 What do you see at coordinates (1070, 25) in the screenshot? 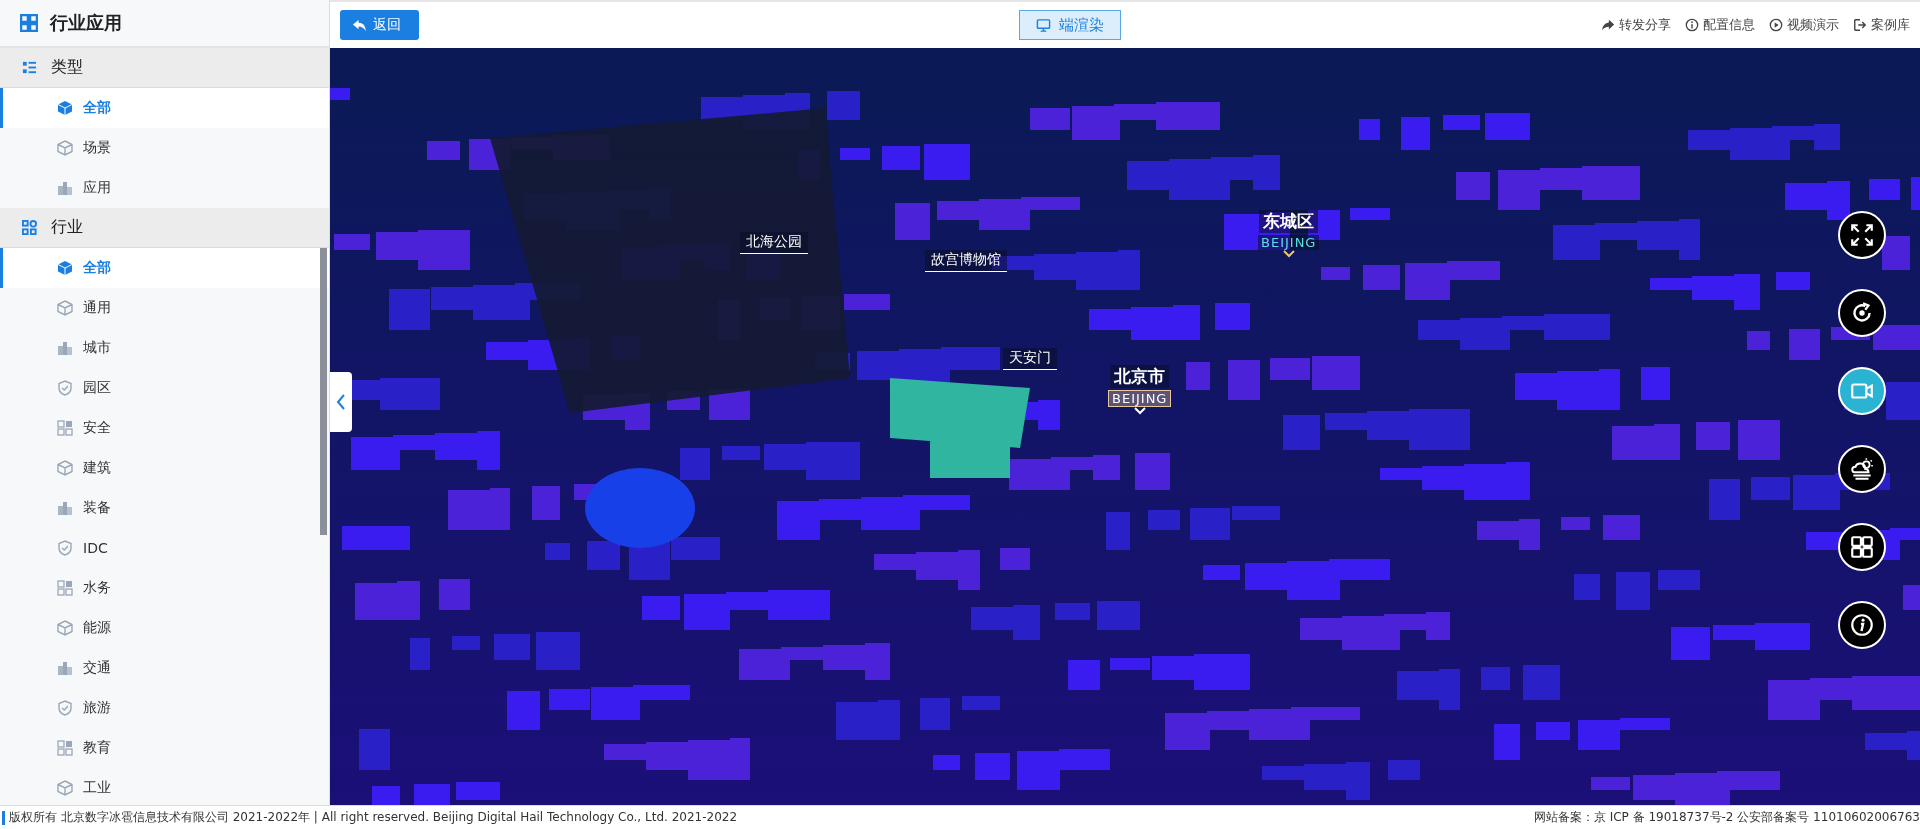
I see `render-toggle: 端渲染` at bounding box center [1070, 25].